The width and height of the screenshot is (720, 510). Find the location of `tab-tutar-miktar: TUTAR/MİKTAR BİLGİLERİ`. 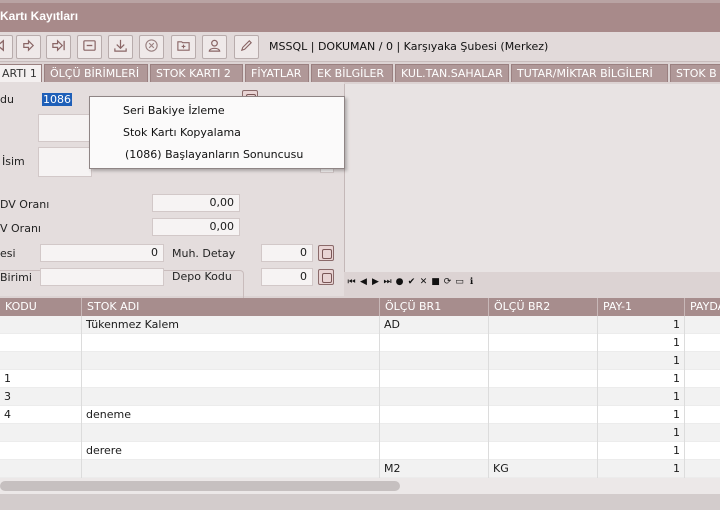

tab-tutar-miktar: TUTAR/MİKTAR BİLGİLERİ is located at coordinates (589, 73).